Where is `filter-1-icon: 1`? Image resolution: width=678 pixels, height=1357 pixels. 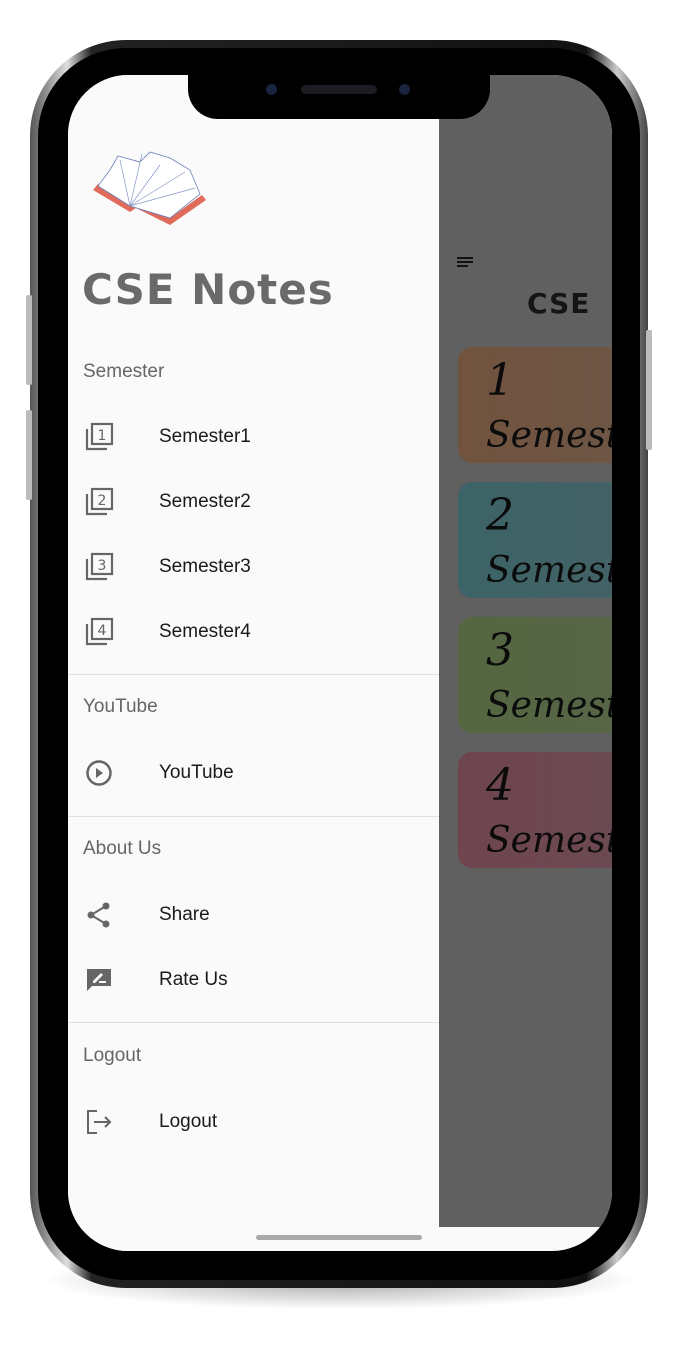
filter-1-icon: 1 is located at coordinates (99, 437).